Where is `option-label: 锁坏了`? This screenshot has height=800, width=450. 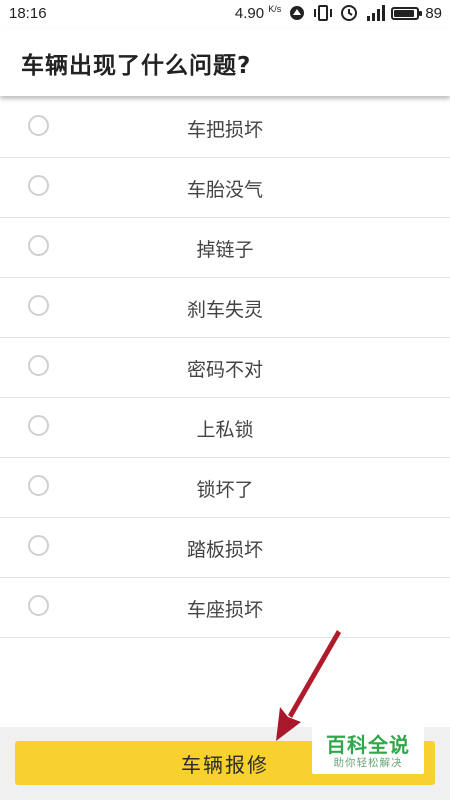 option-label: 锁坏了 is located at coordinates (225, 490).